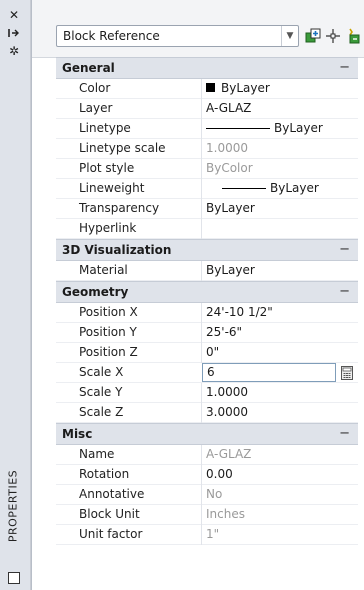  I want to click on property-row-position-x: Position X 24'-10 1/2", so click(207, 313).